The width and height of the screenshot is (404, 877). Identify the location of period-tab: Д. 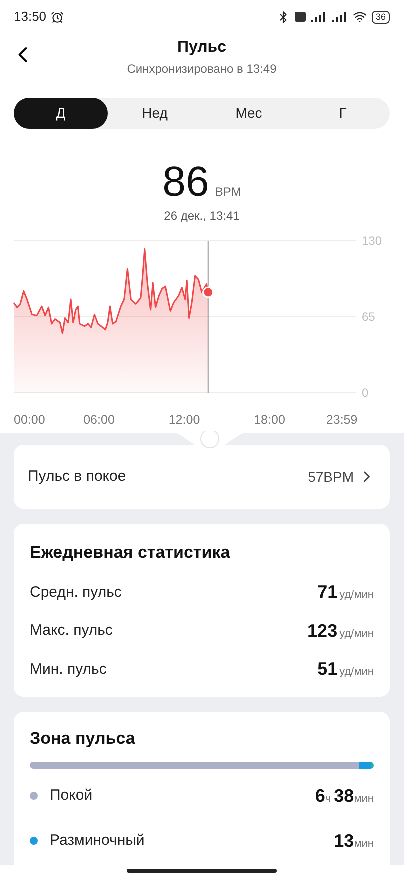
(61, 113).